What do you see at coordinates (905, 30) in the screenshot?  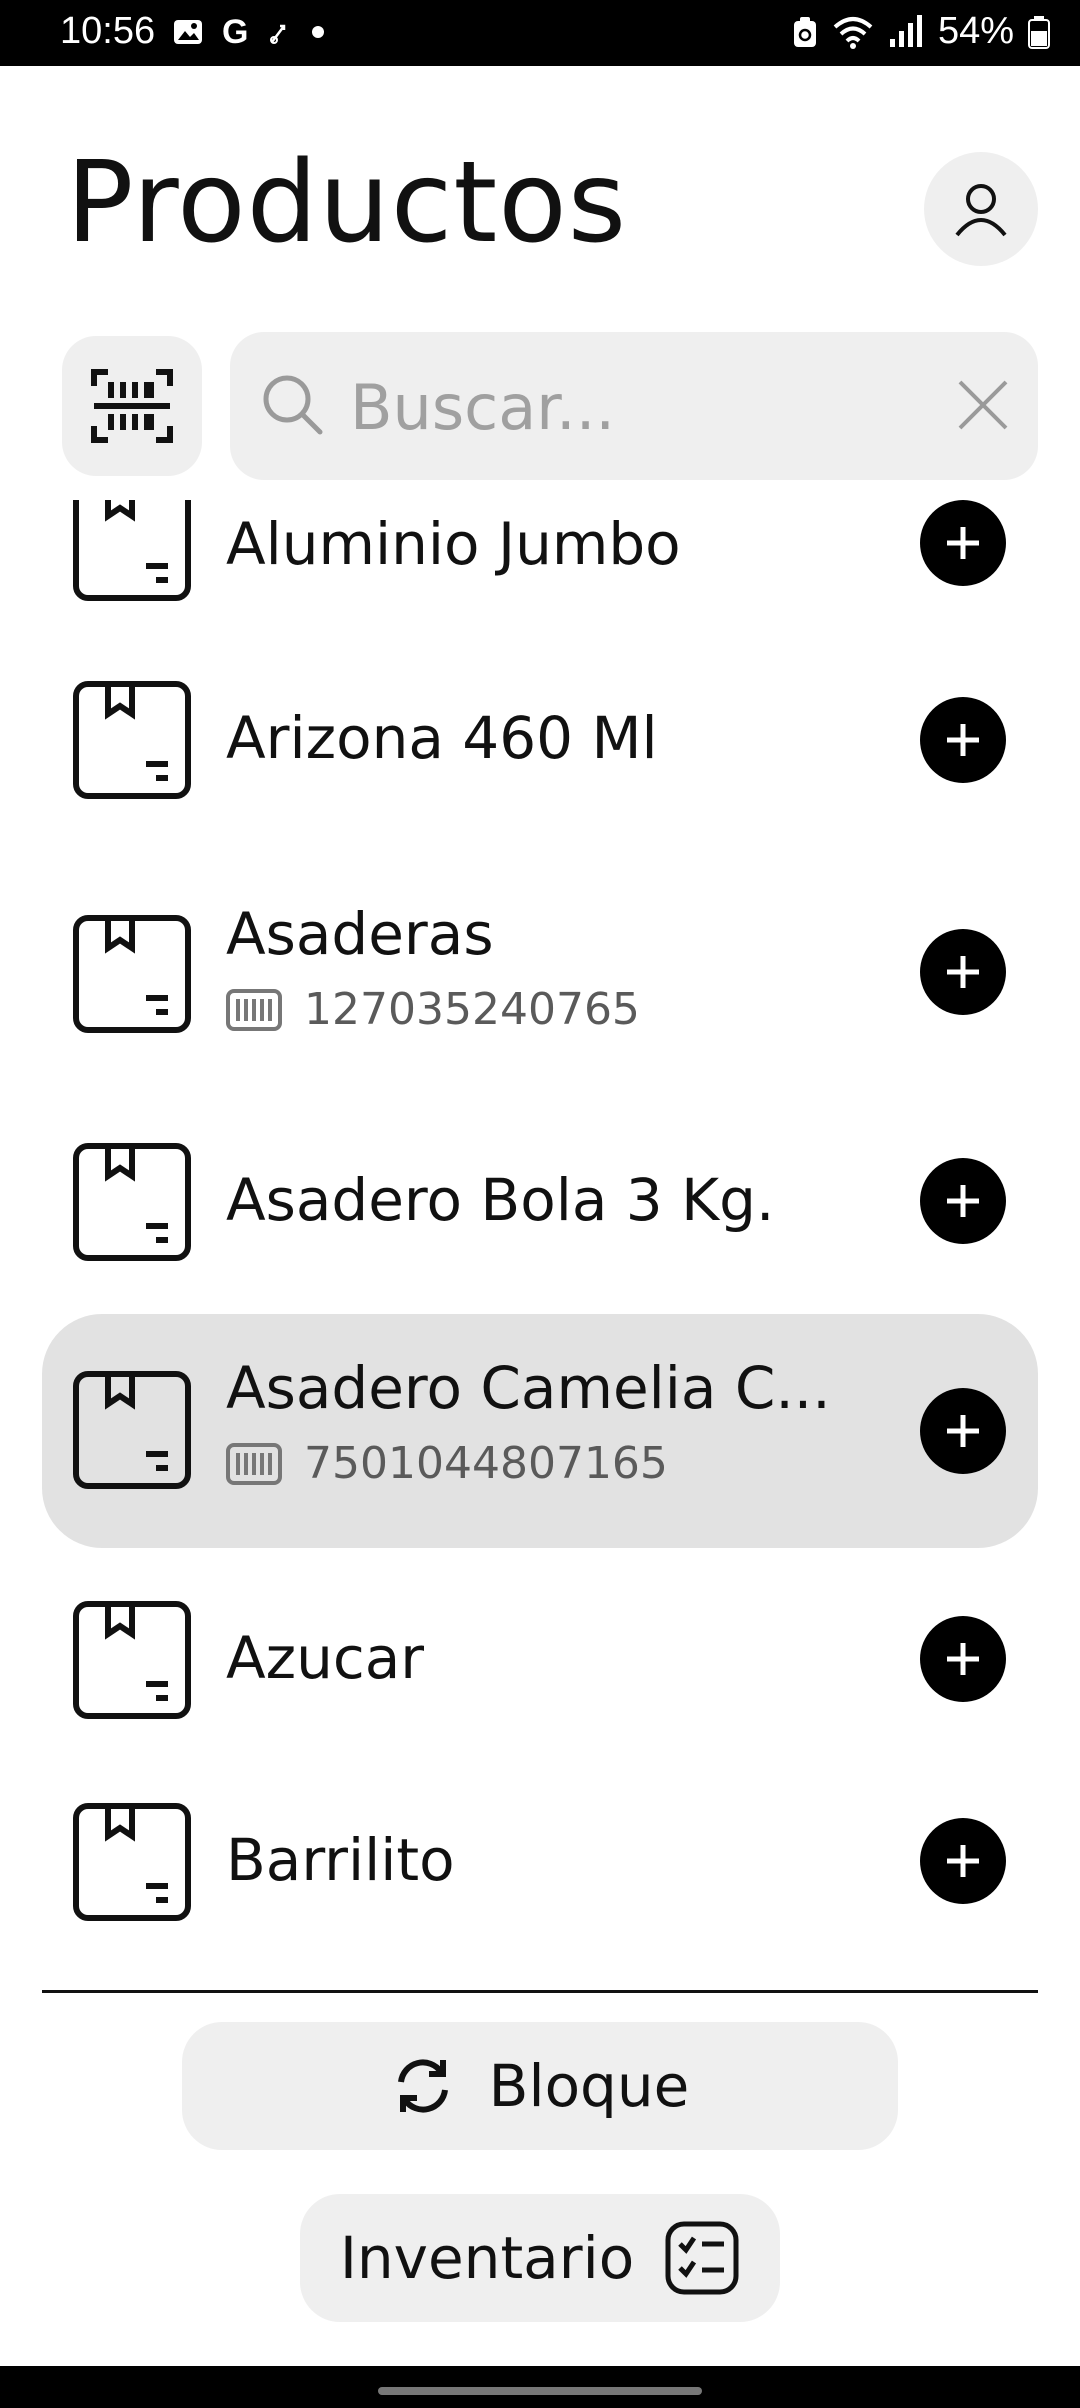 I see `signal-icon` at bounding box center [905, 30].